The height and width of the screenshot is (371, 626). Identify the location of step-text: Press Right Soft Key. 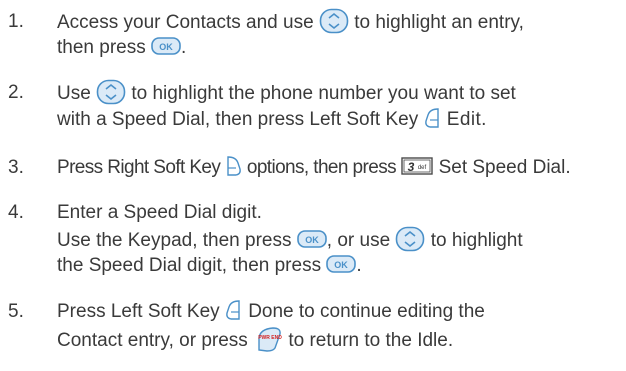
(139, 167).